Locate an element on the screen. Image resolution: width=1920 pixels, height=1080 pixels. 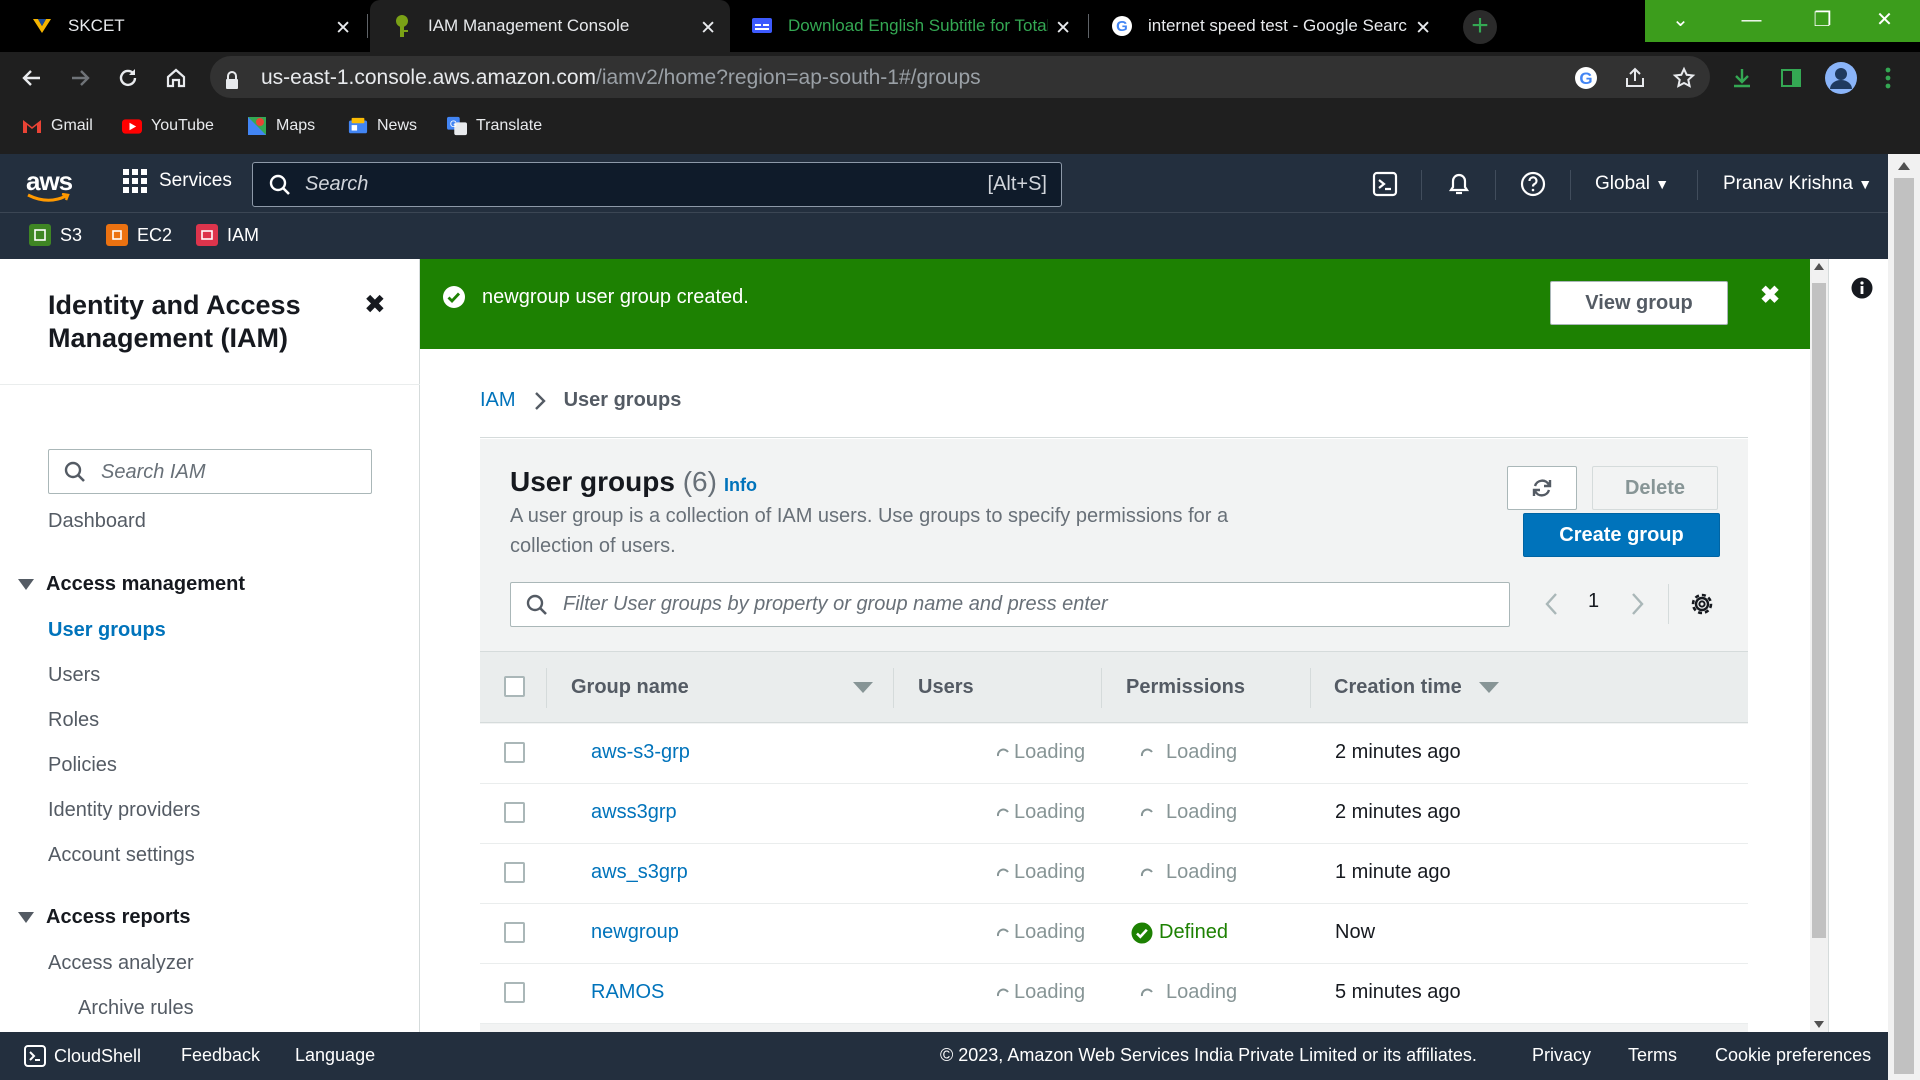
sidebar-item-access-analyzer: Access analyzer is located at coordinates (121, 963).